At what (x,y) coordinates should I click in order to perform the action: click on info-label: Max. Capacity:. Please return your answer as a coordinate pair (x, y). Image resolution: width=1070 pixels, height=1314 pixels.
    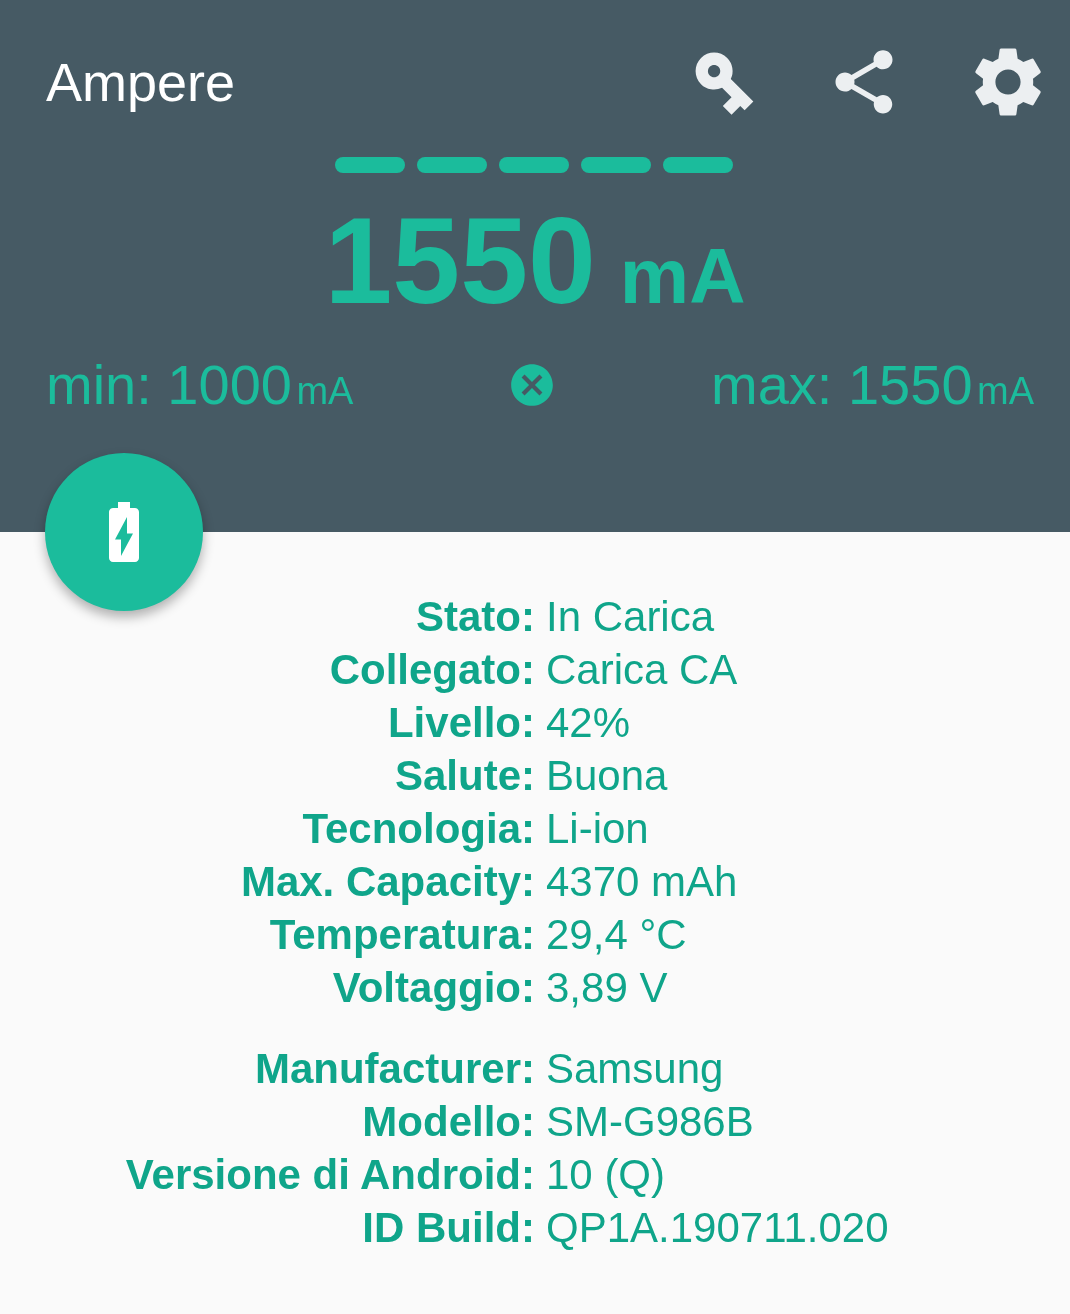
    Looking at the image, I should click on (387, 882).